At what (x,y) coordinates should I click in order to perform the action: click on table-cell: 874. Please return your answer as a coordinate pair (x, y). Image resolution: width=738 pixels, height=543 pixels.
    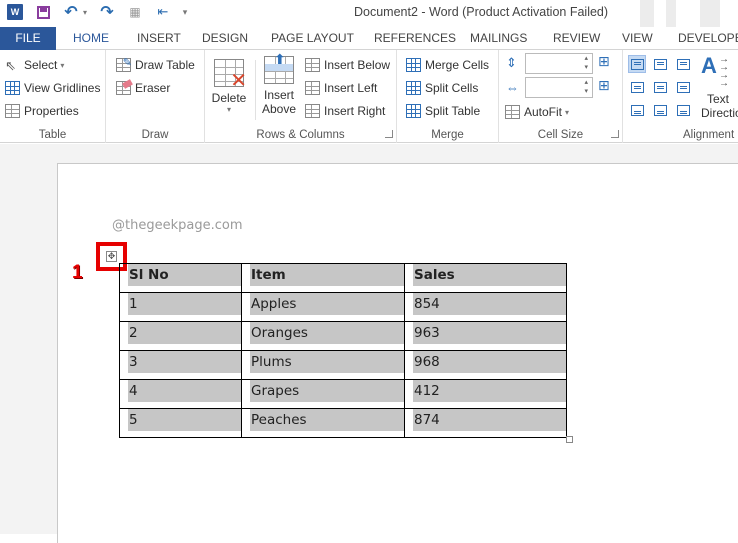
    Looking at the image, I should click on (485, 423).